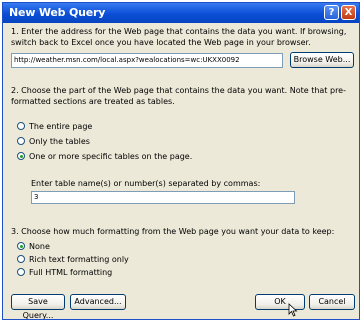  Describe the element at coordinates (348, 12) in the screenshot. I see `close-icon: X` at that location.